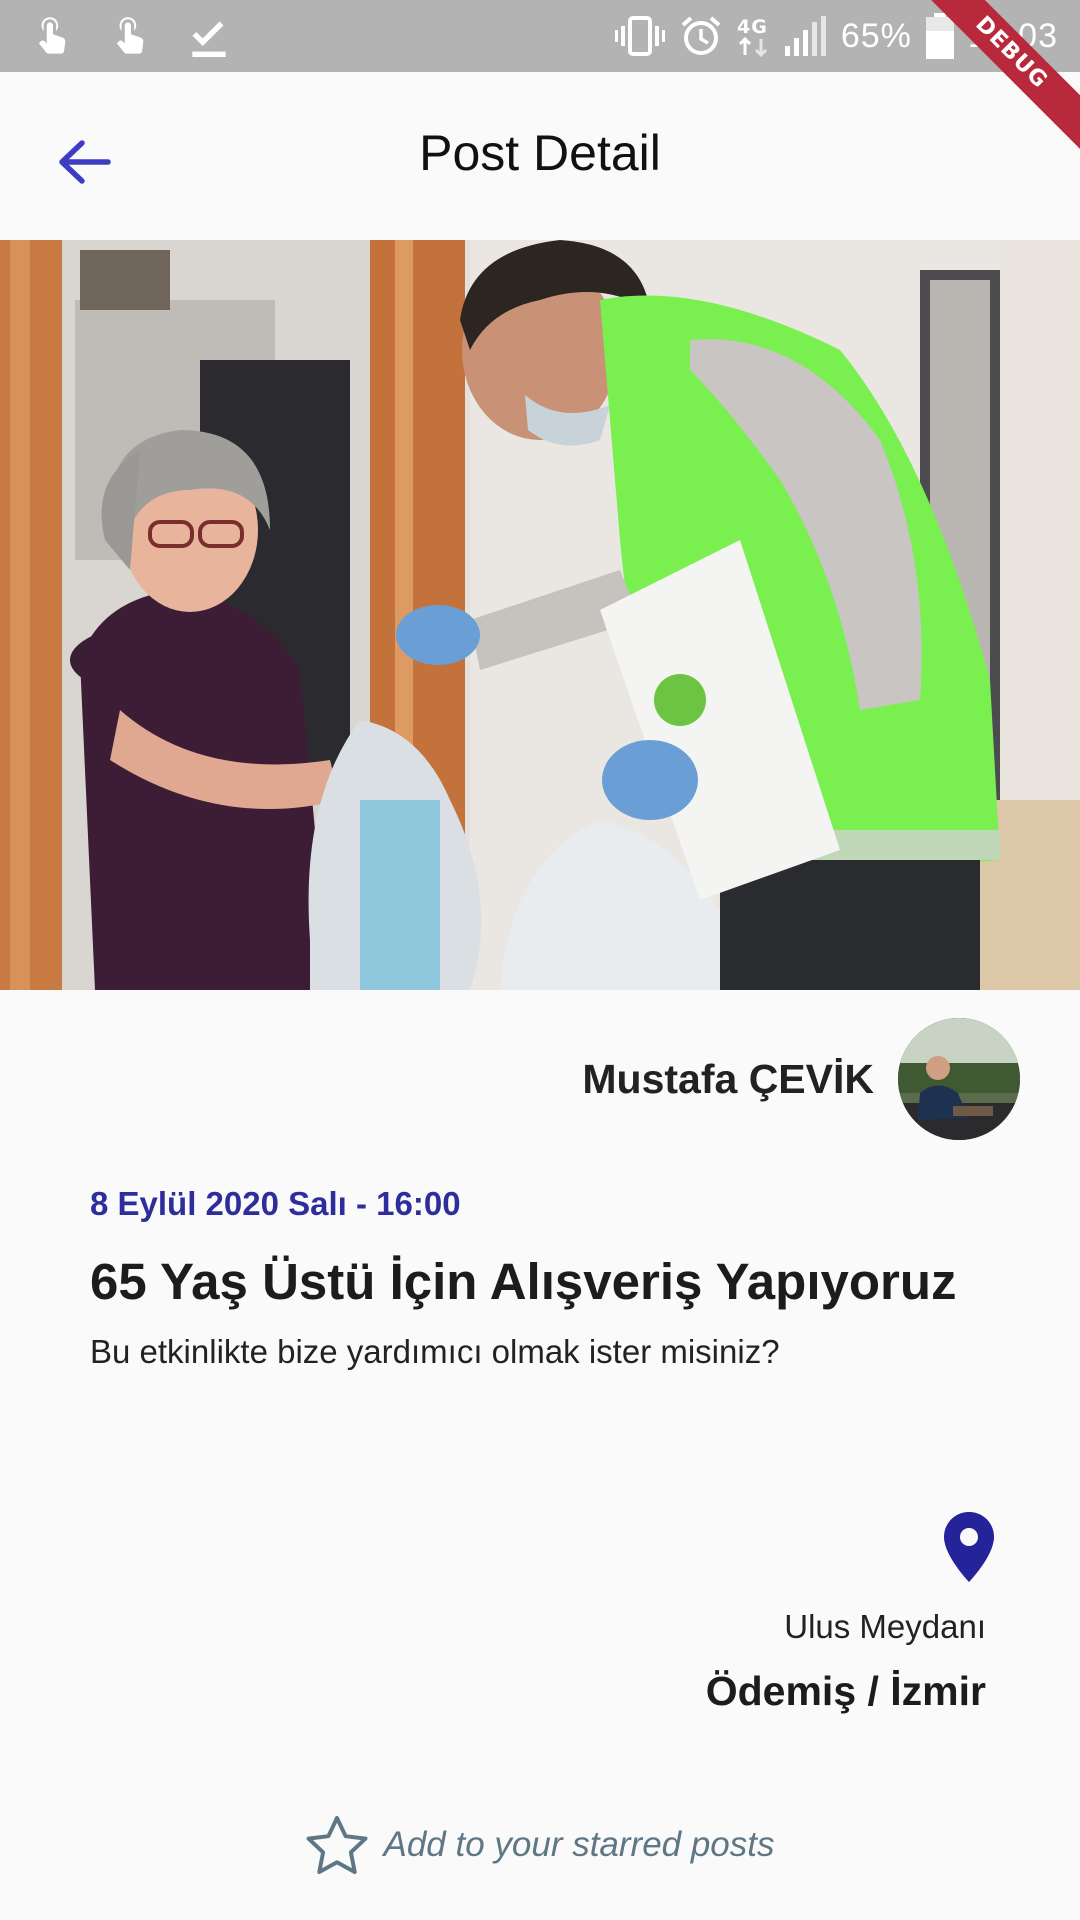  What do you see at coordinates (805, 36) in the screenshot?
I see `signal-icon` at bounding box center [805, 36].